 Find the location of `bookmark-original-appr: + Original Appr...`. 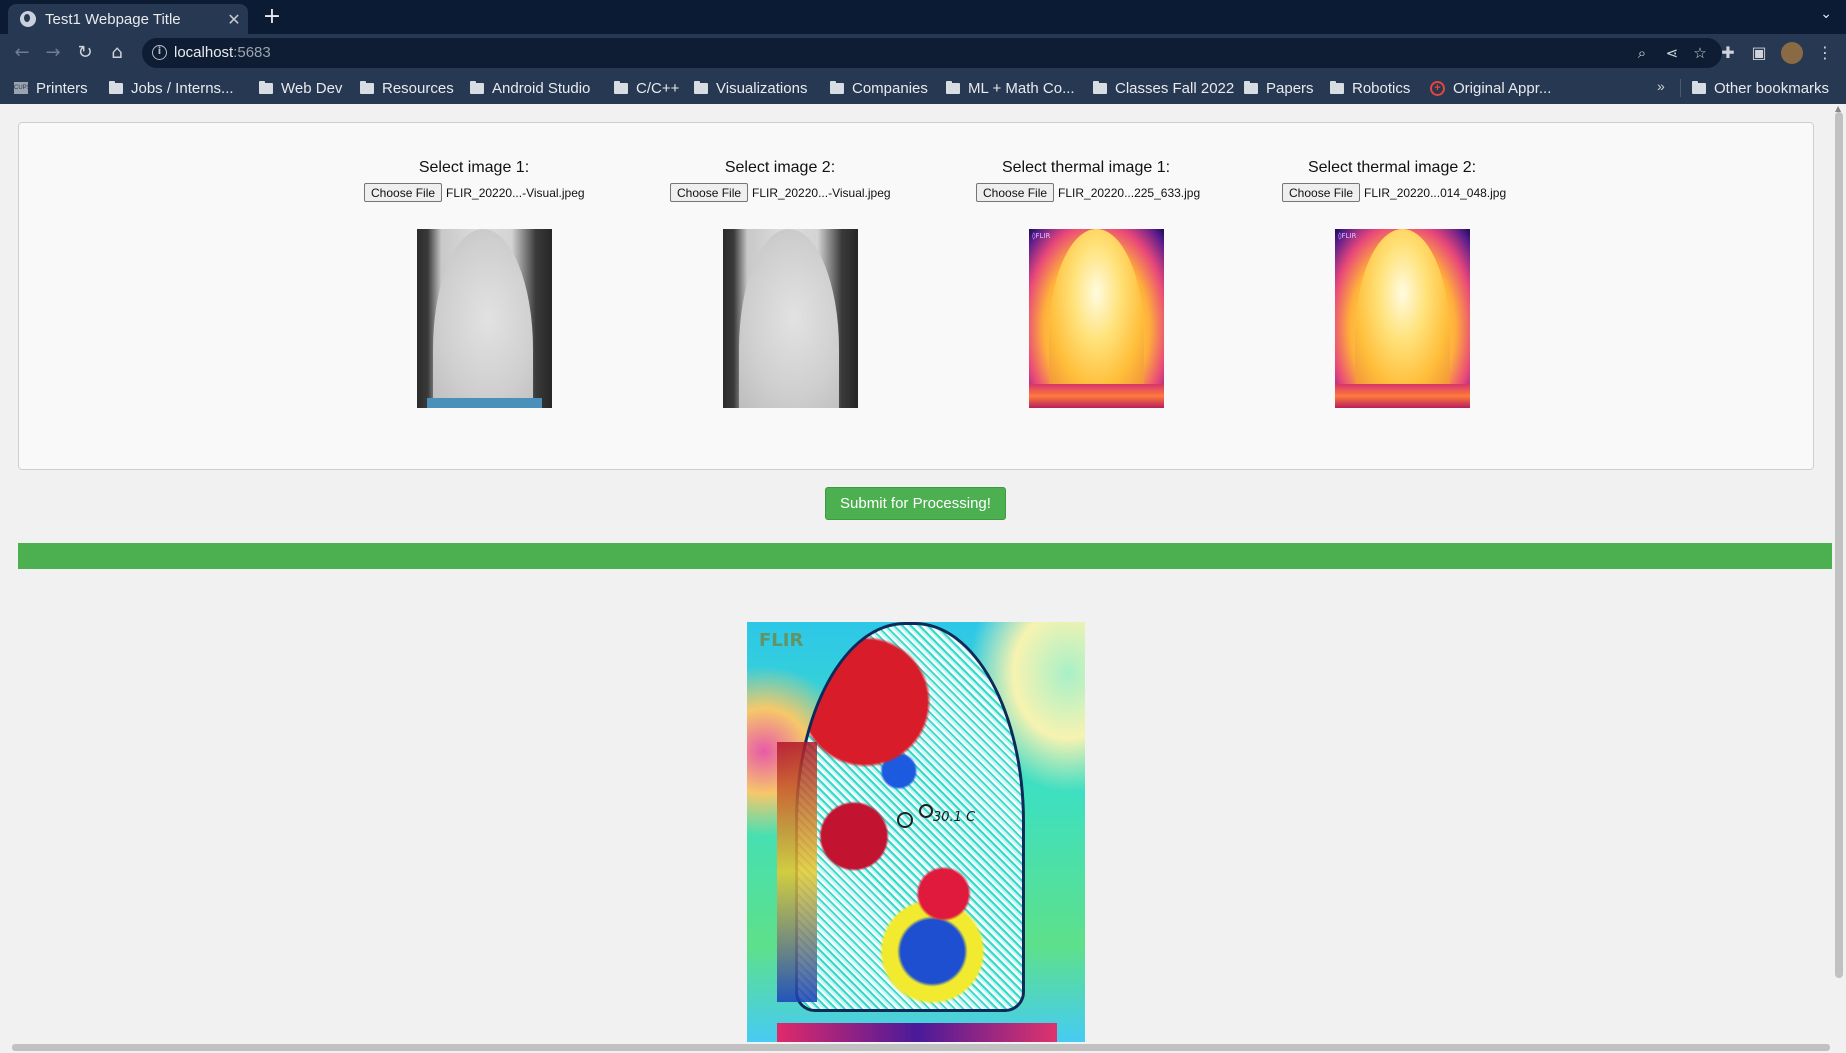

bookmark-original-appr: + Original Appr... is located at coordinates (1490, 88).